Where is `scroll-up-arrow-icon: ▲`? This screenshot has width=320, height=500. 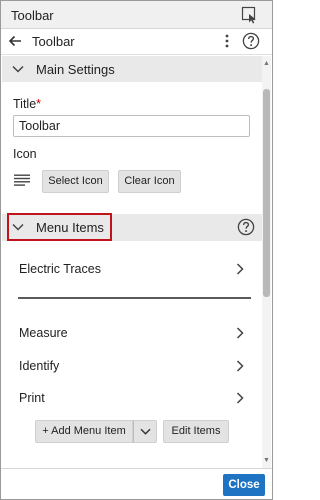 scroll-up-arrow-icon: ▲ is located at coordinates (266, 63).